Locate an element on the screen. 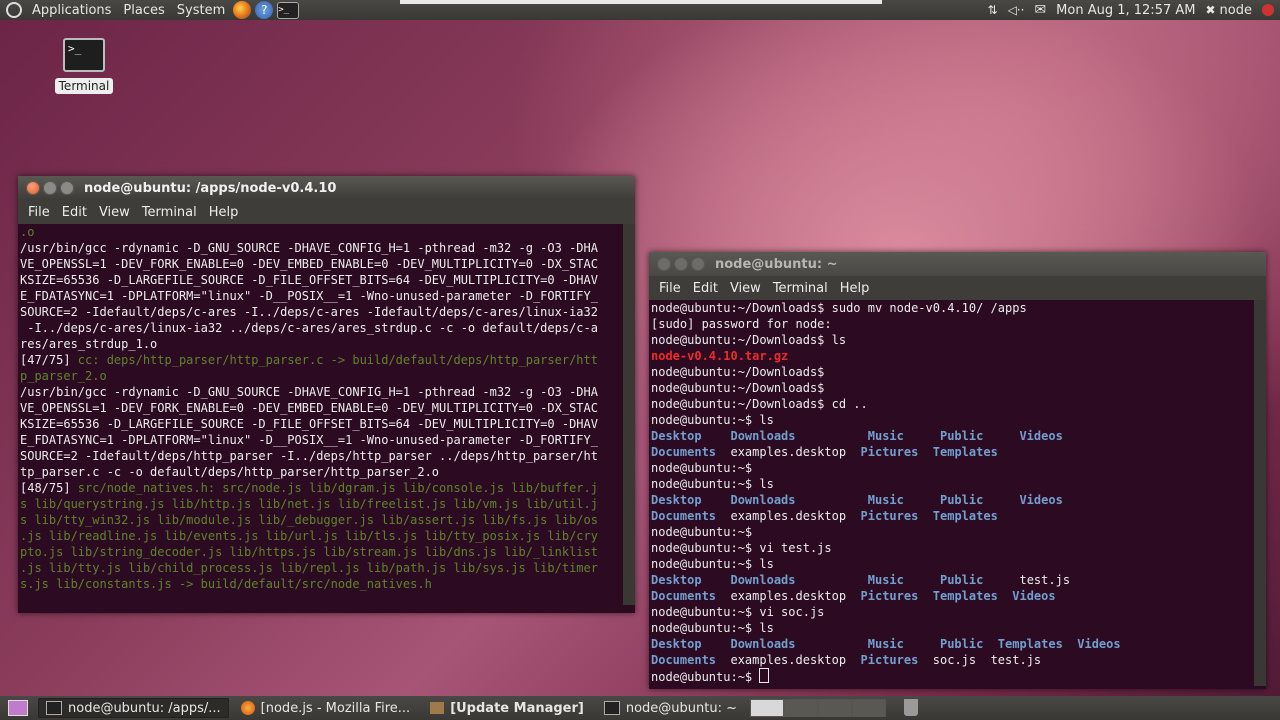 The image size is (1280, 720). window-title: node@ubuntu: ~ is located at coordinates (776, 264).